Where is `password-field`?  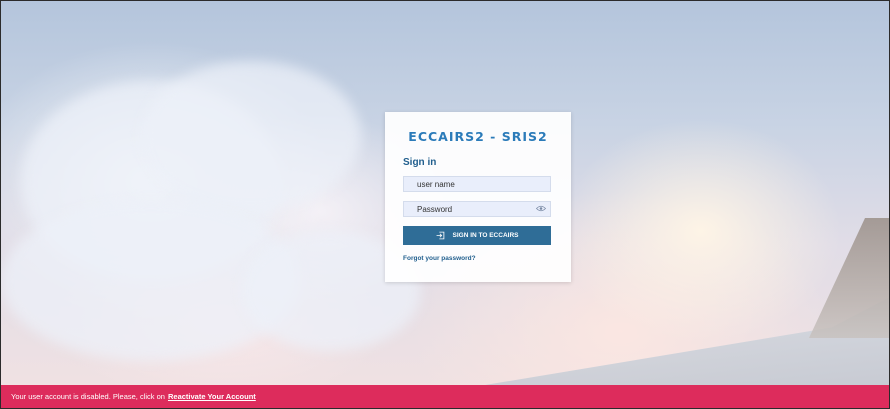
password-field is located at coordinates (477, 209).